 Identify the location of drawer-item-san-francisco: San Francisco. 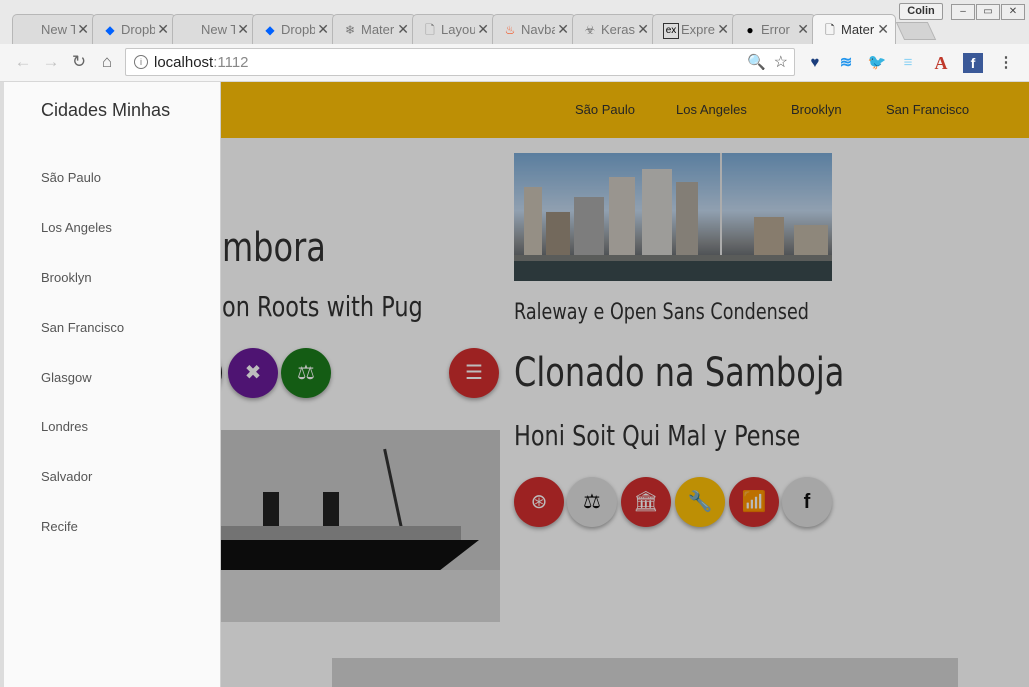
(82, 327).